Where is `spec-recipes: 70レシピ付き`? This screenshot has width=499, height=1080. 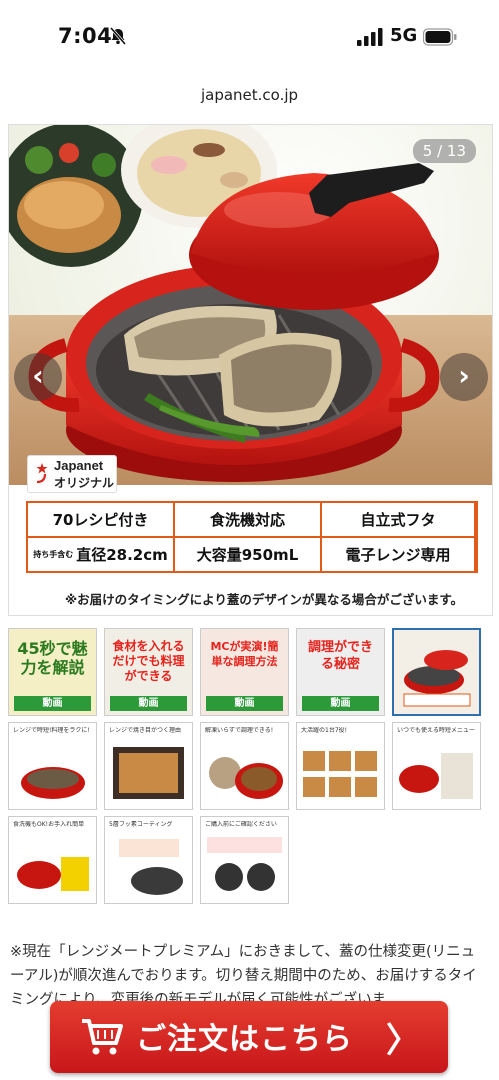 spec-recipes: 70レシピ付き is located at coordinates (100, 519).